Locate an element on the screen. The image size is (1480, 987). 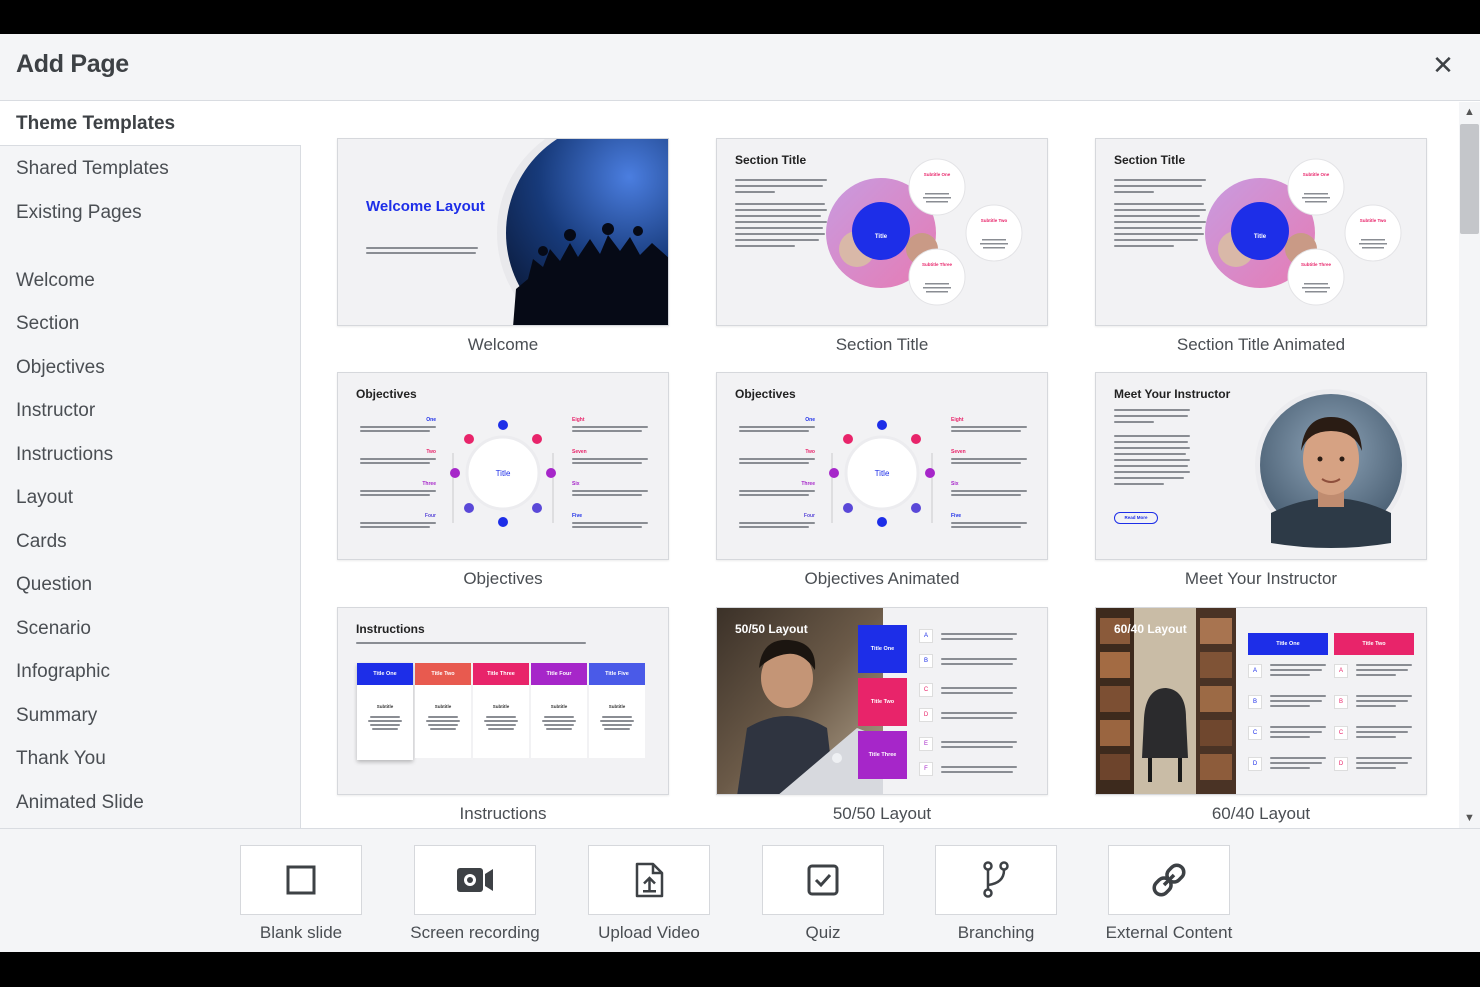
sidebar-item-layout: Layout is located at coordinates (44, 498).